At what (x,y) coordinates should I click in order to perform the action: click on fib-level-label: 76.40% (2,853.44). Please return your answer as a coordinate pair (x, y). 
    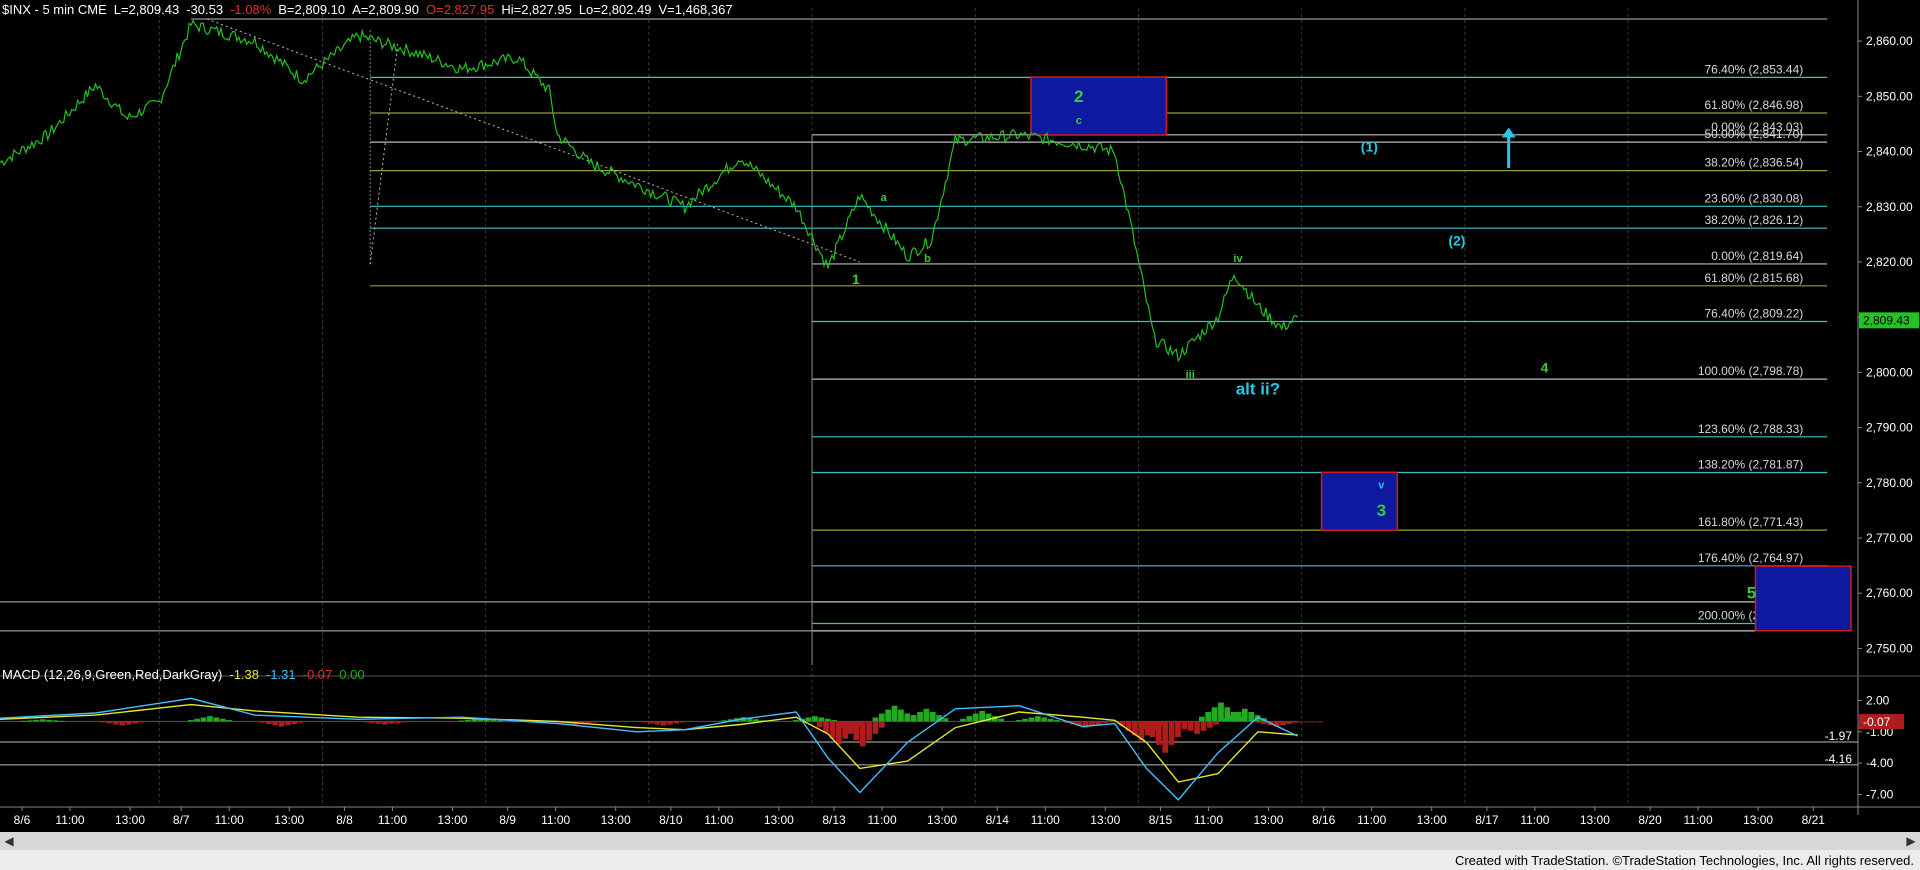
    Looking at the image, I should click on (1754, 69).